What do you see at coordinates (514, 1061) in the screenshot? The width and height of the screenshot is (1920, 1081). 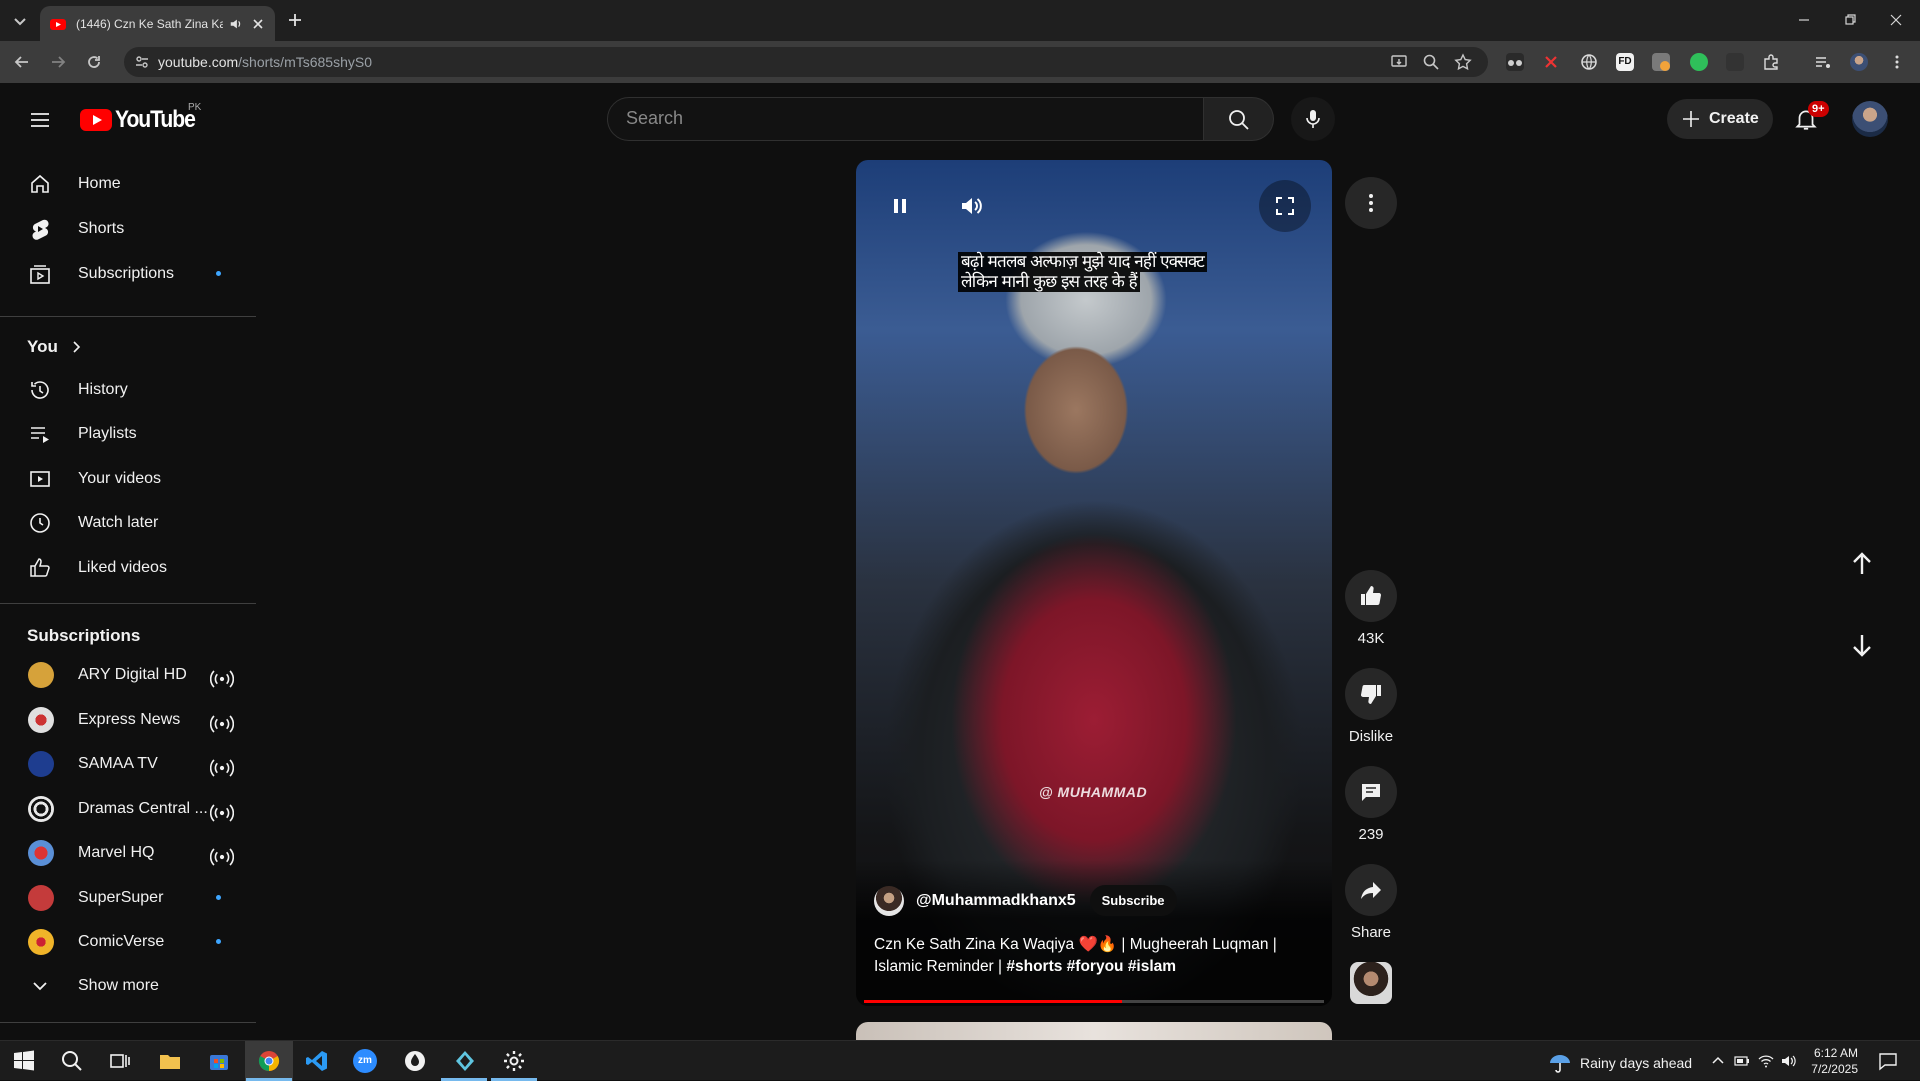 I see `settings-gear-icon` at bounding box center [514, 1061].